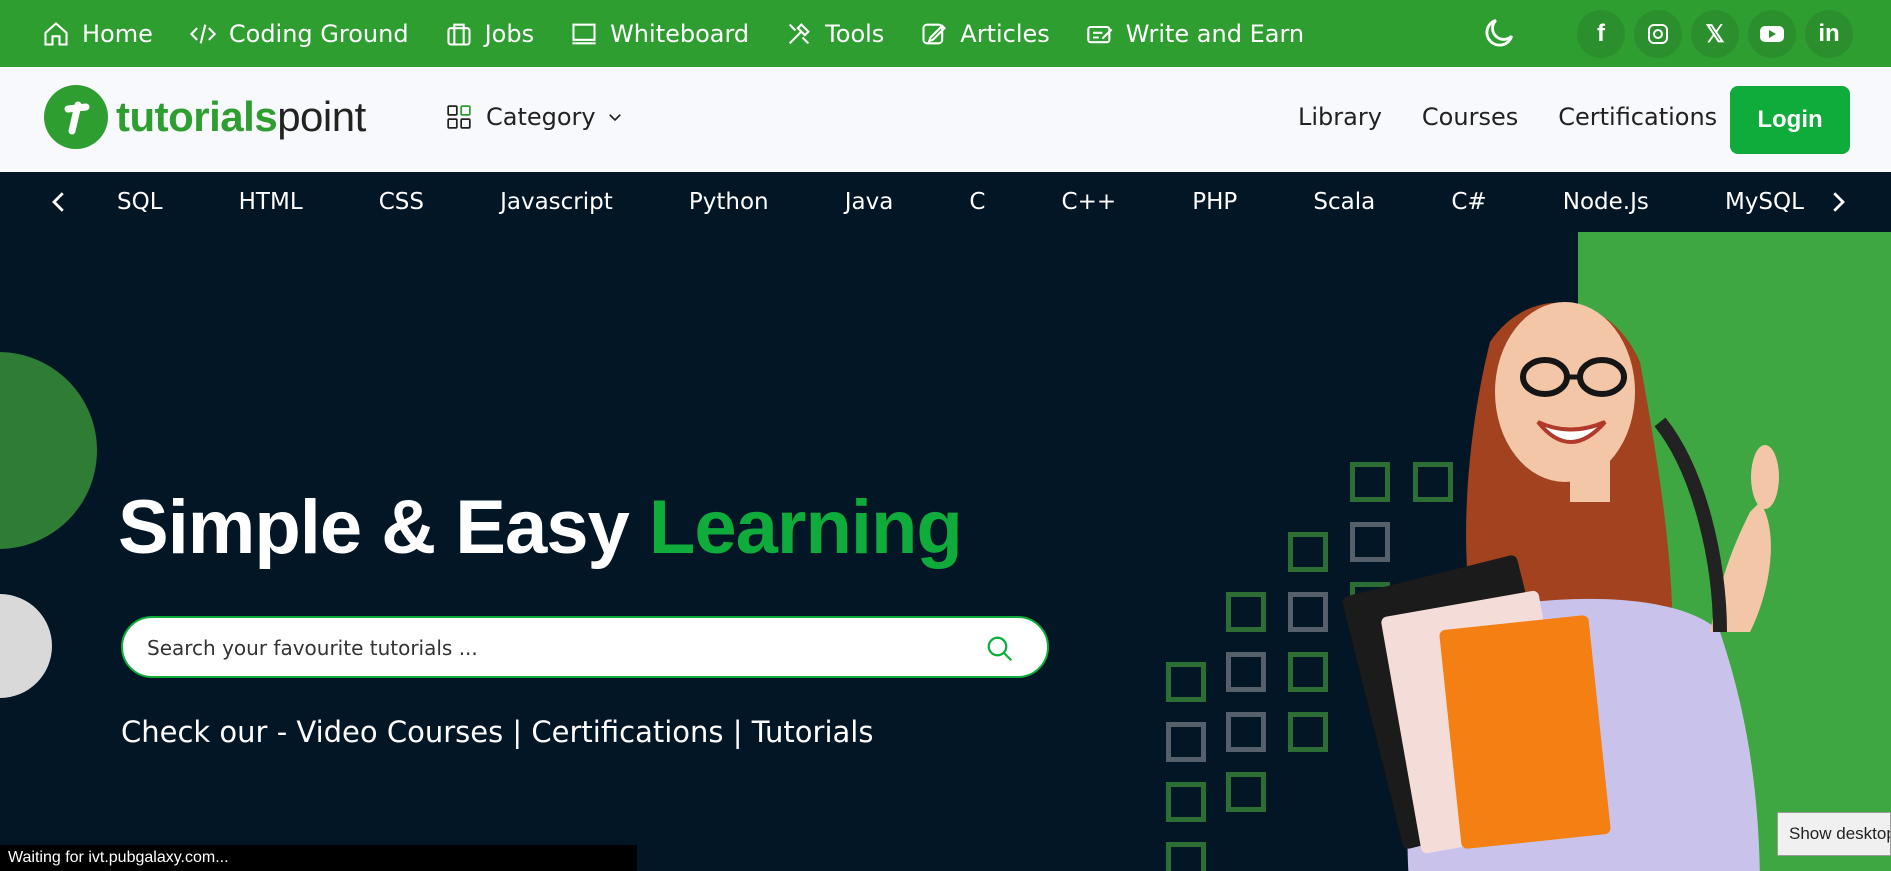 Image resolution: width=1891 pixels, height=871 pixels. I want to click on search-icon, so click(1000, 649).